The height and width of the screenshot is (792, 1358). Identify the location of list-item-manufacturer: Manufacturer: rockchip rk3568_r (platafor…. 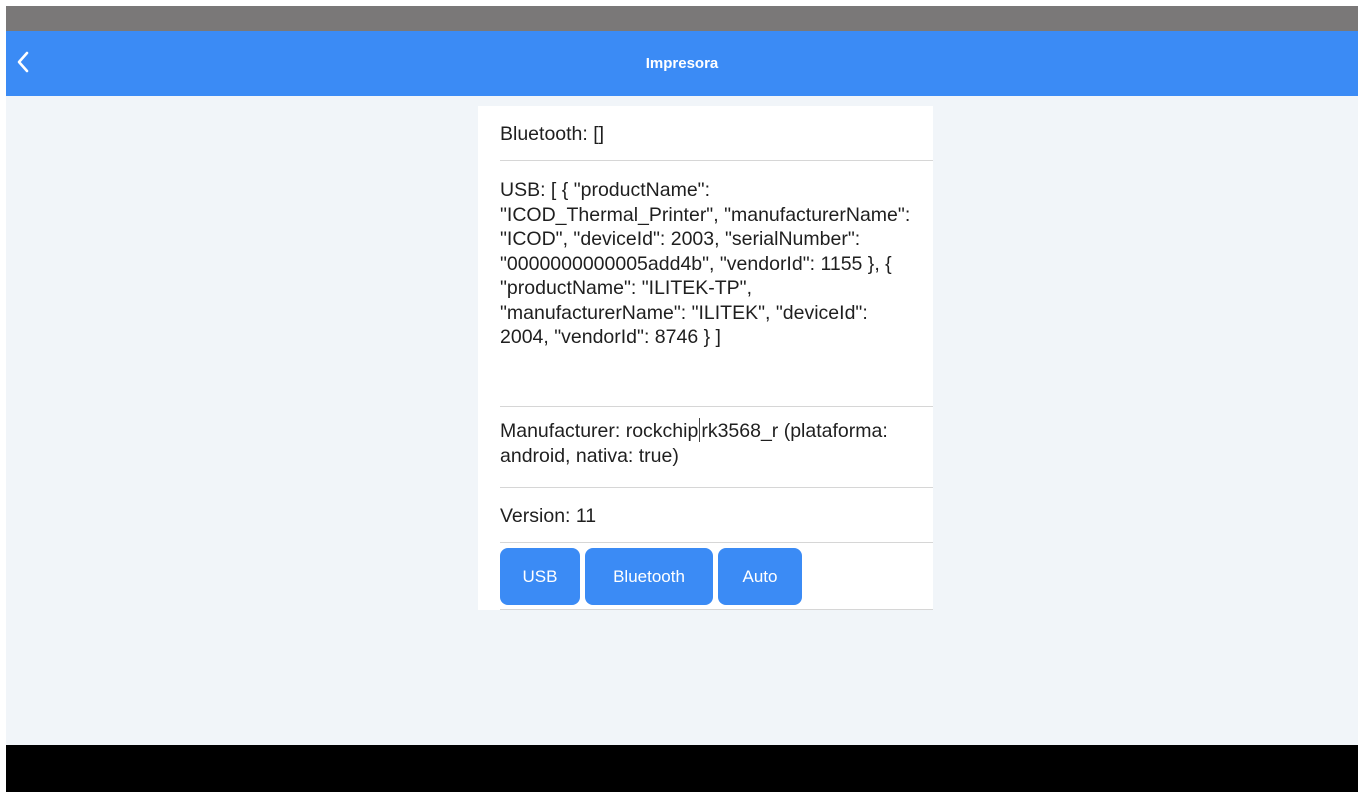
(716, 447).